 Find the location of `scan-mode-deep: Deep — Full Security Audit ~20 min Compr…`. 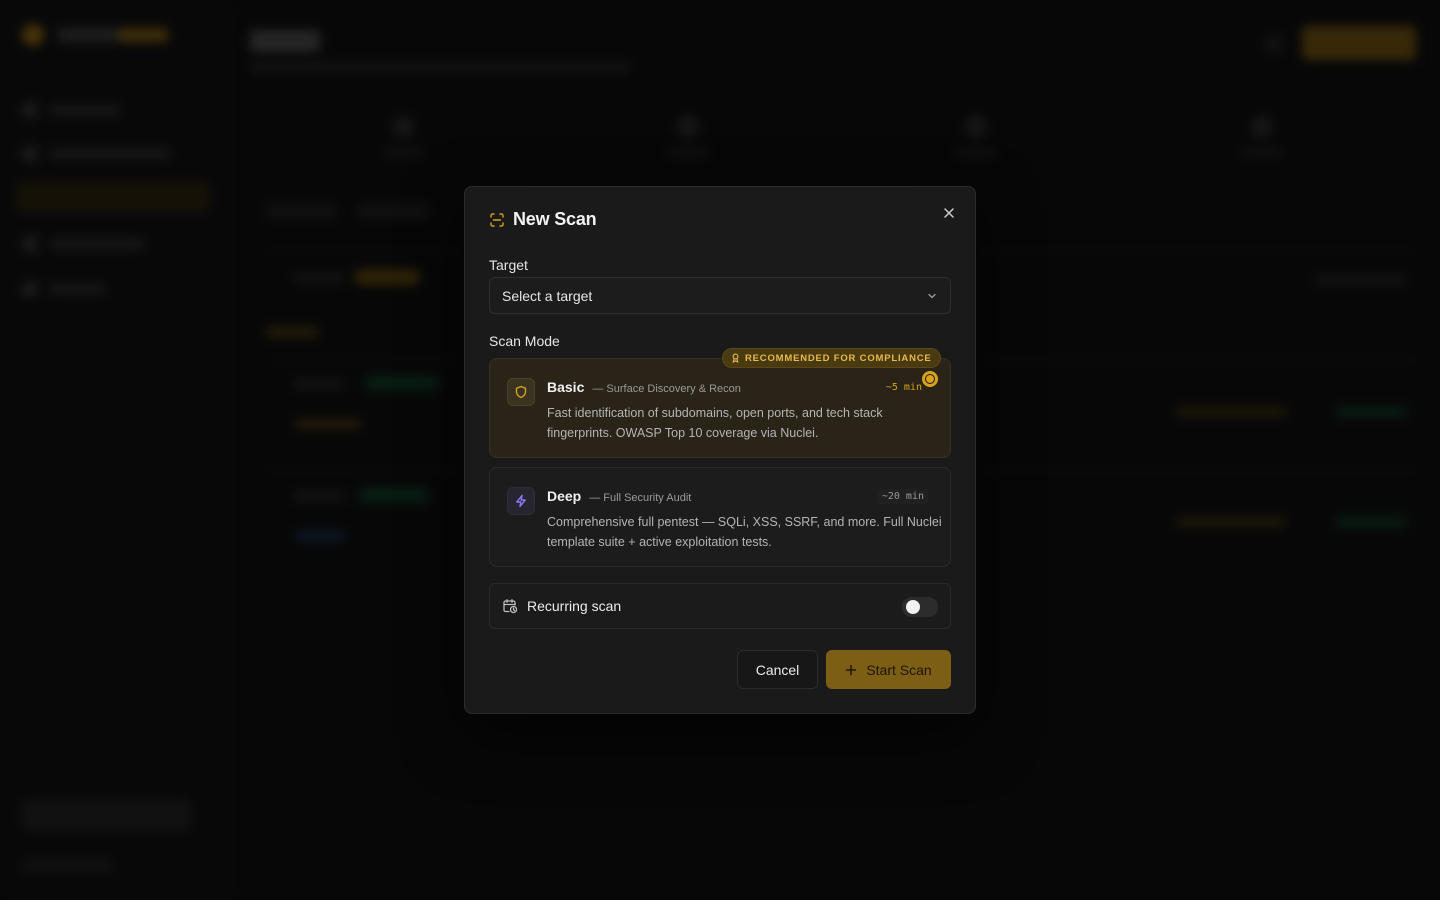

scan-mode-deep: Deep — Full Security Audit ~20 min Compr… is located at coordinates (720, 517).